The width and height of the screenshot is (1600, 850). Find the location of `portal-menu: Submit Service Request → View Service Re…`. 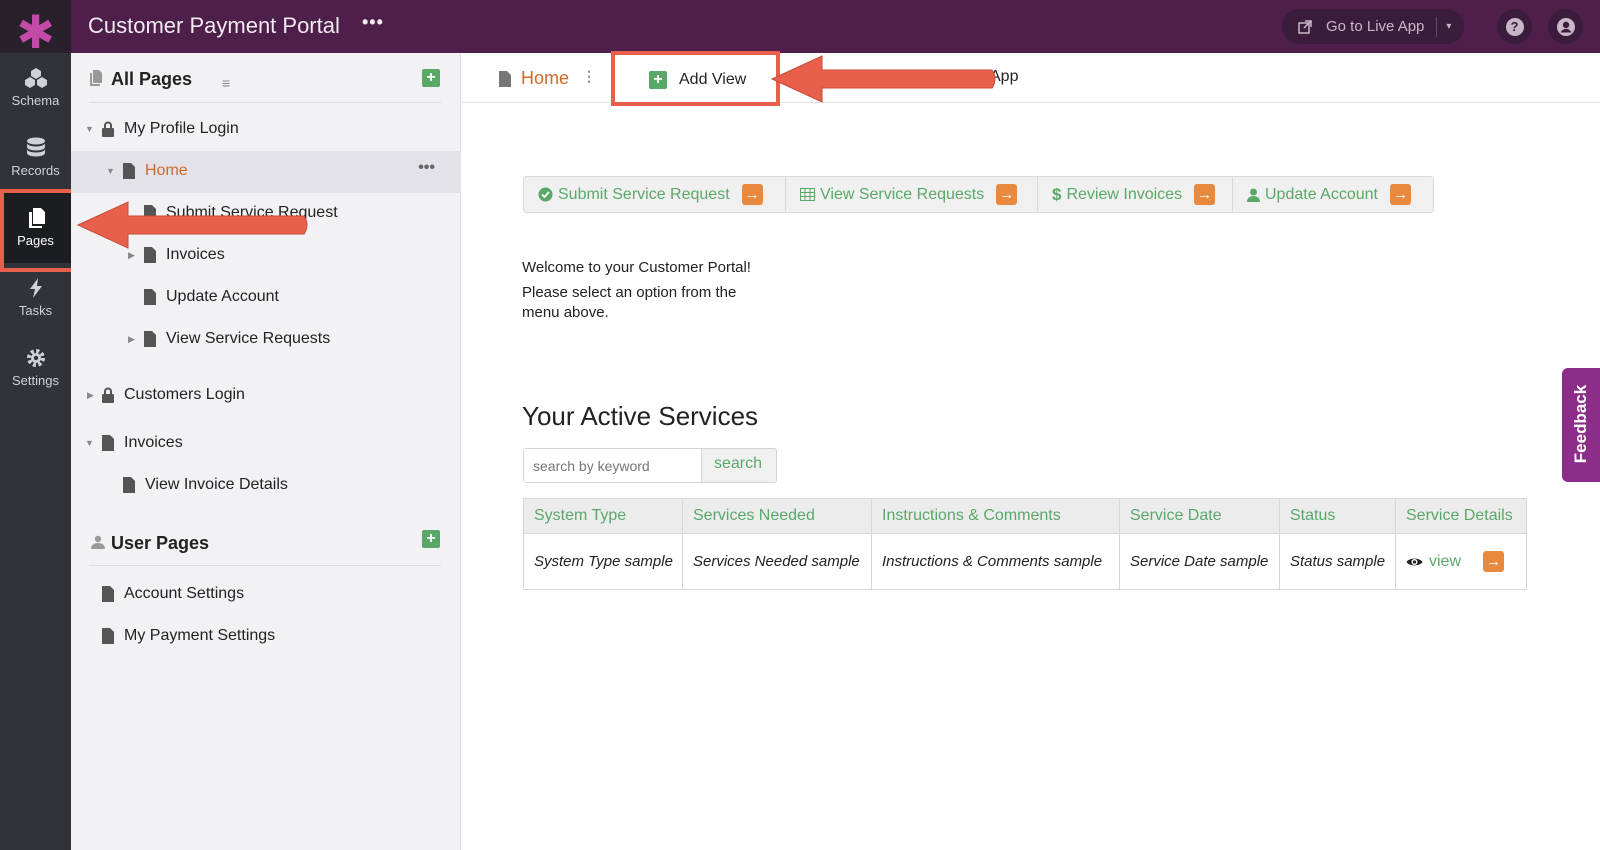

portal-menu: Submit Service Request → View Service Re… is located at coordinates (978, 194).